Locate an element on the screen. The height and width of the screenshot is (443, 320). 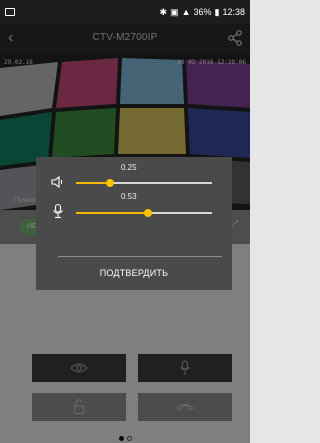
mic-volume-slider is located at coordinates (144, 212).